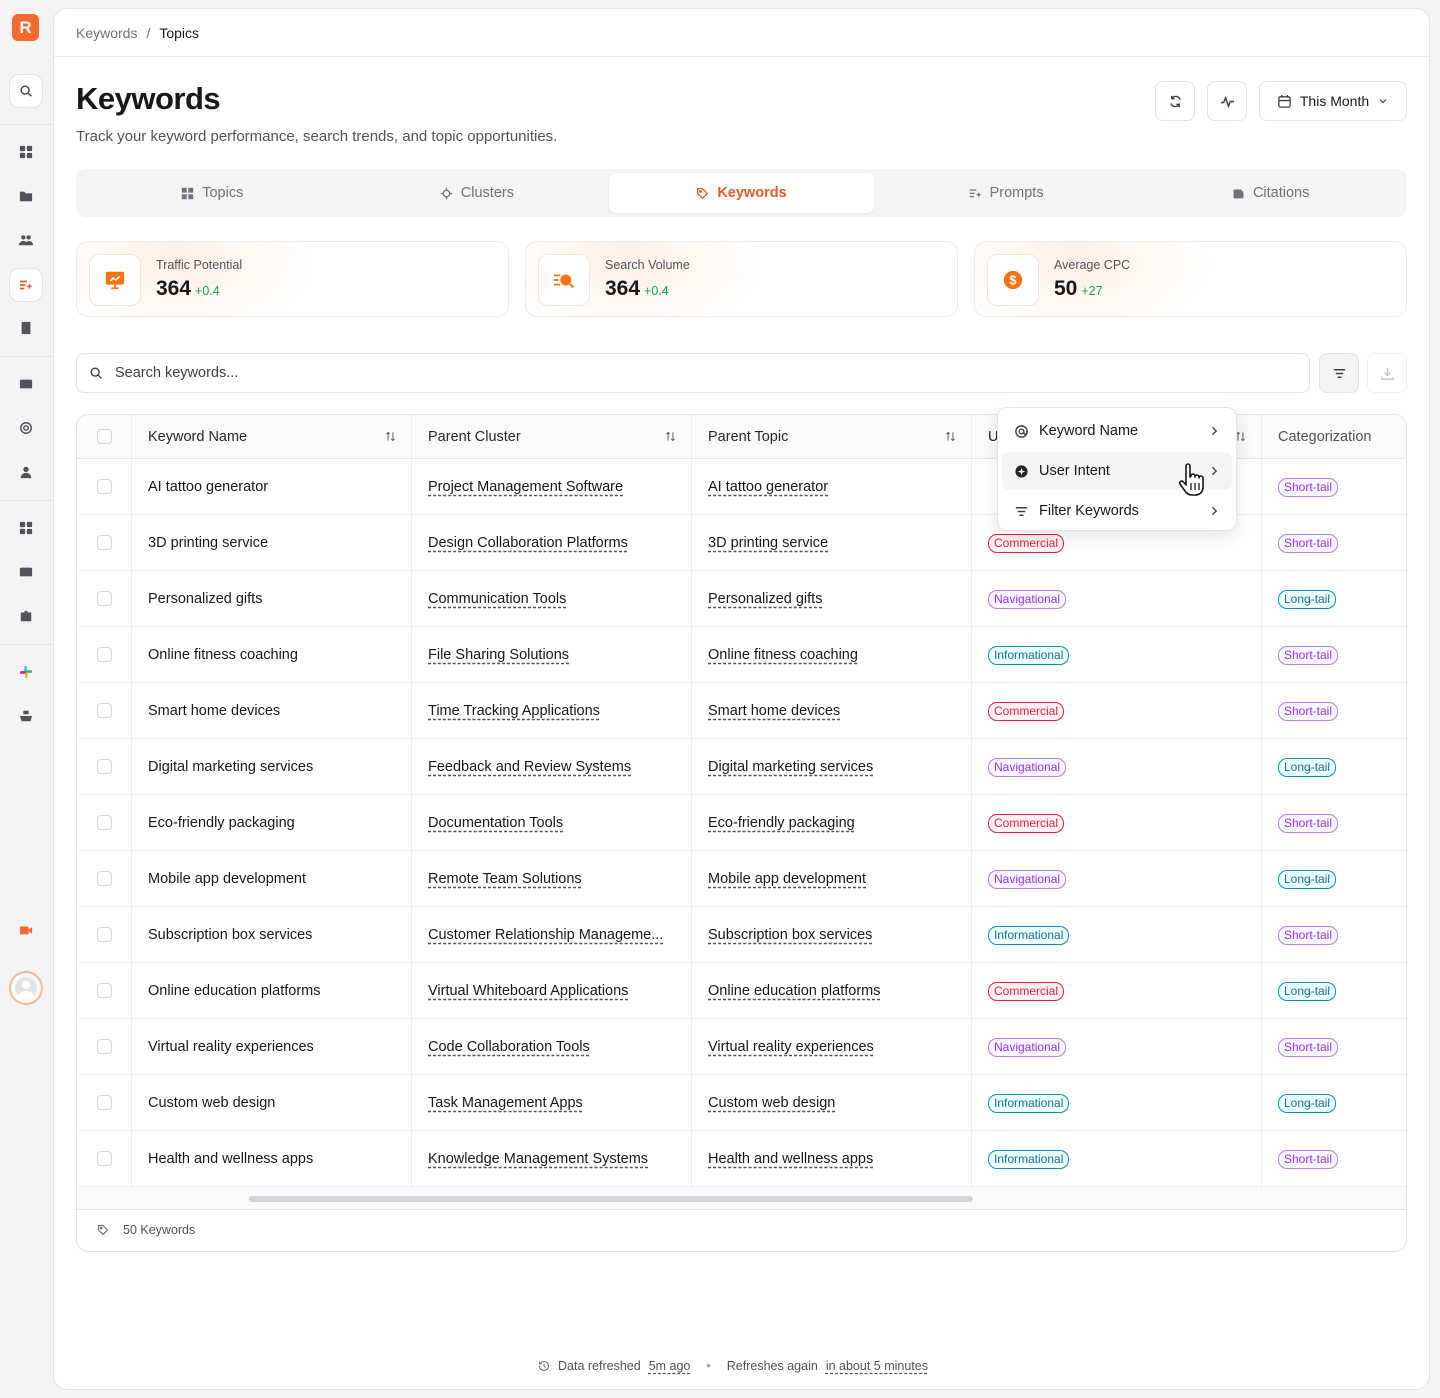 The image size is (1440, 1398). What do you see at coordinates (771, 1103) in the screenshot?
I see `parent-topic-link: Custom web design` at bounding box center [771, 1103].